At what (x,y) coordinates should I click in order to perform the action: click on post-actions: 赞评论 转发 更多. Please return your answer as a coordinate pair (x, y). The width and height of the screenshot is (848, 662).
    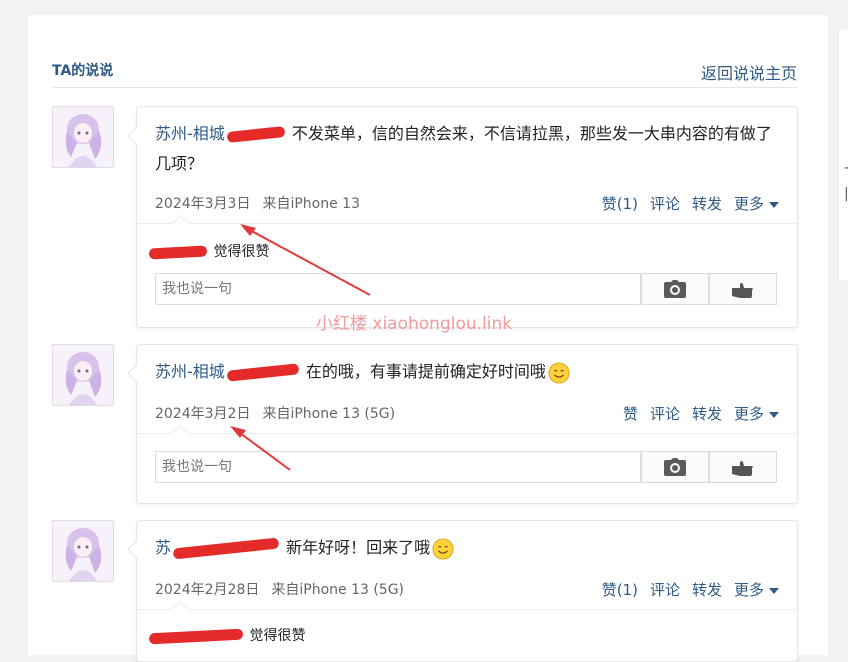
    Looking at the image, I should click on (695, 413).